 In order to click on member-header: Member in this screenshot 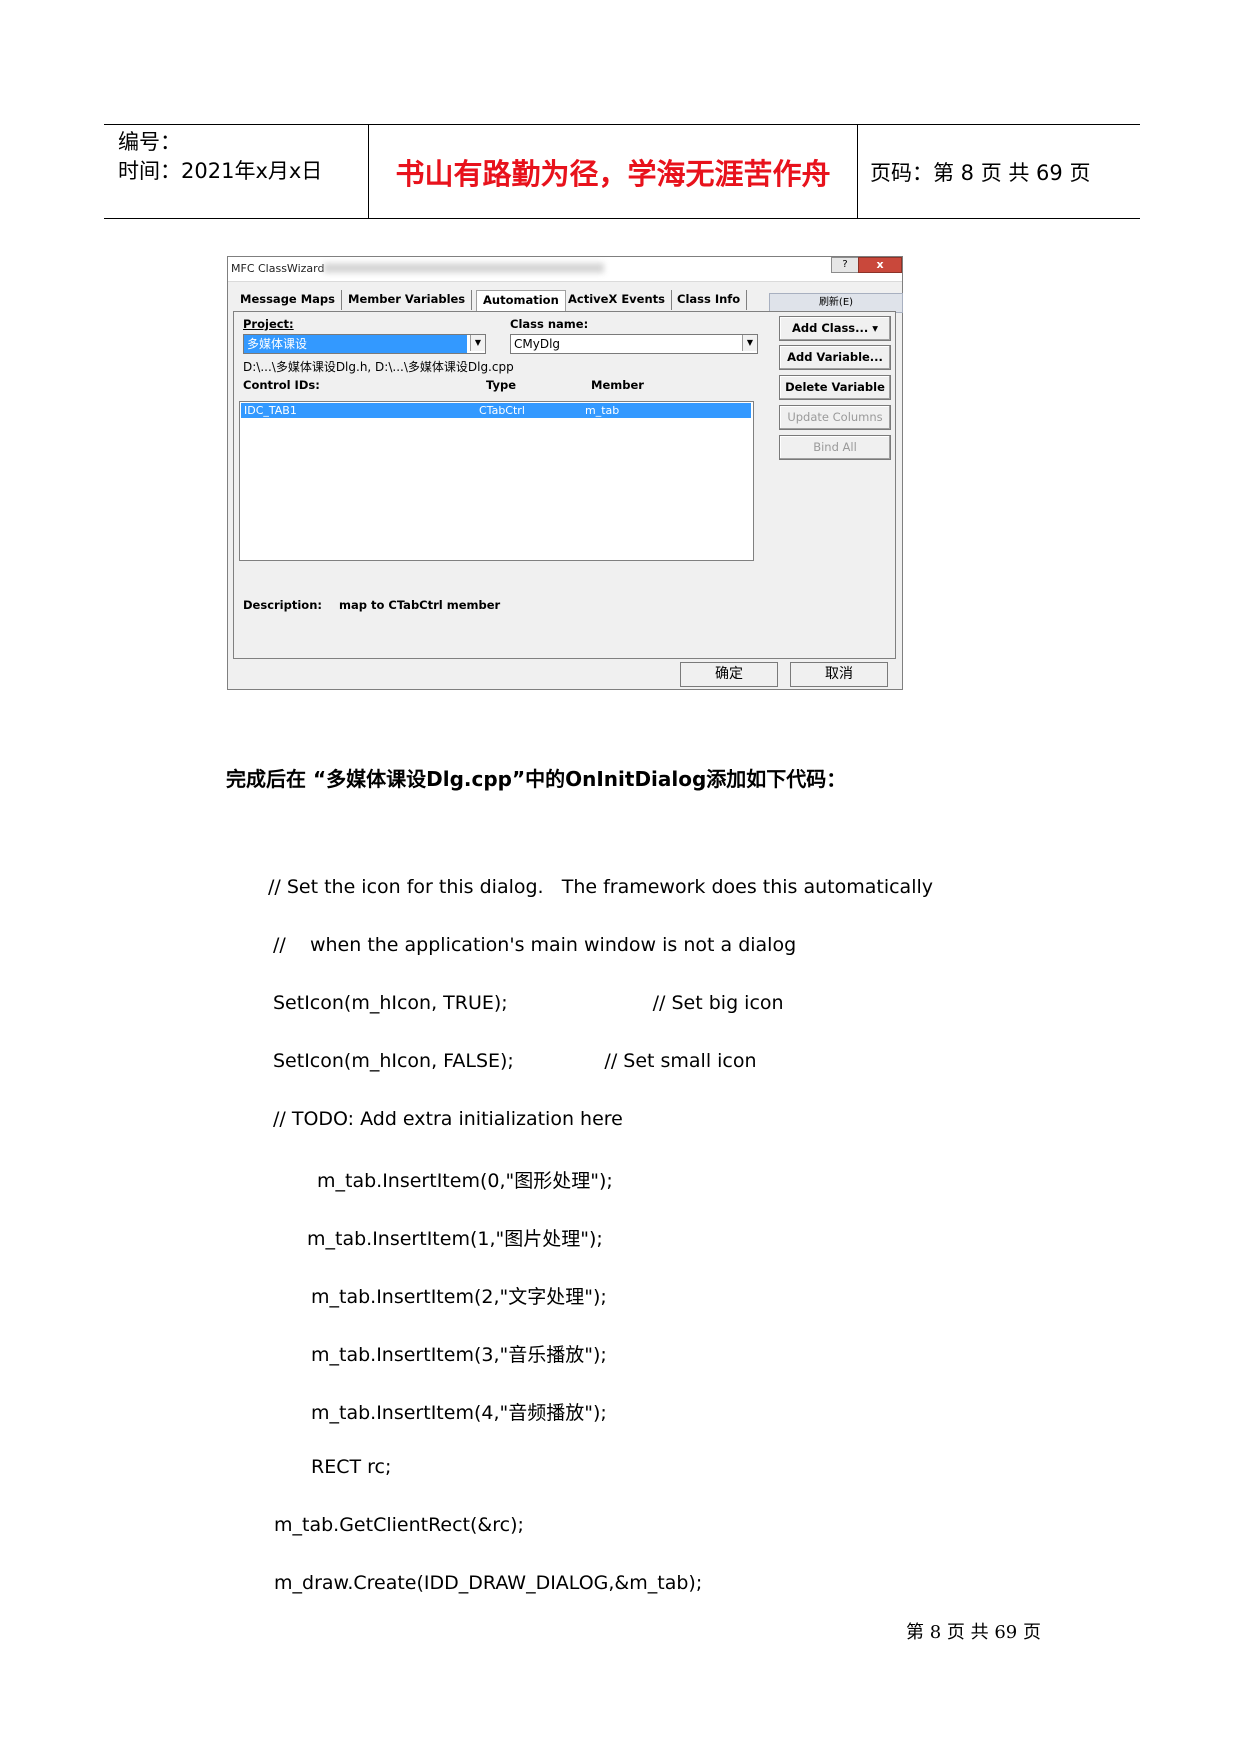, I will do `click(617, 385)`.